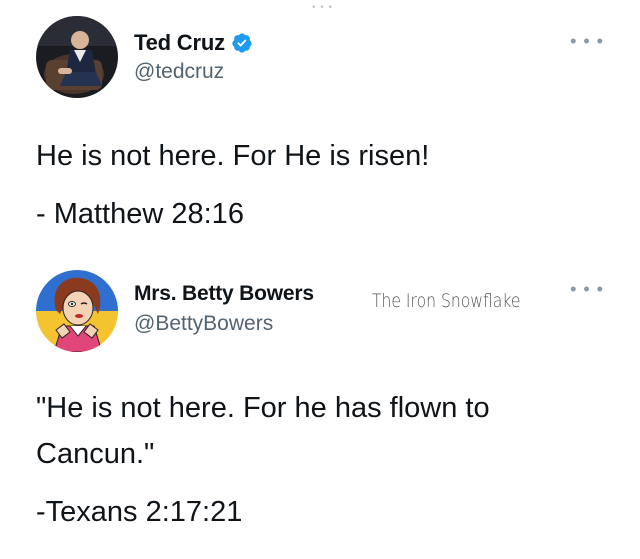 The width and height of the screenshot is (640, 559). What do you see at coordinates (242, 43) in the screenshot?
I see `verified-badge-icon` at bounding box center [242, 43].